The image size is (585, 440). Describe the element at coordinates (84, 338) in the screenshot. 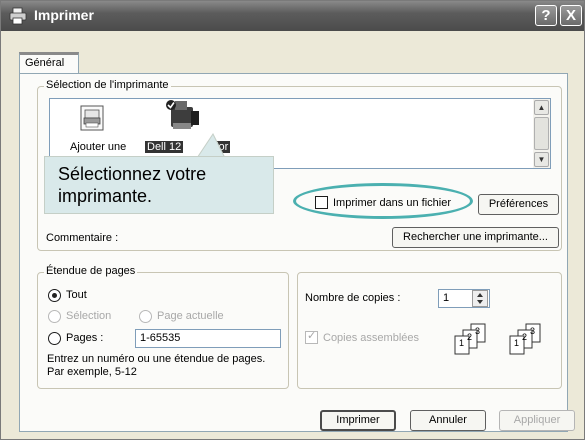

I see `radio-pages-label: Pages :` at that location.